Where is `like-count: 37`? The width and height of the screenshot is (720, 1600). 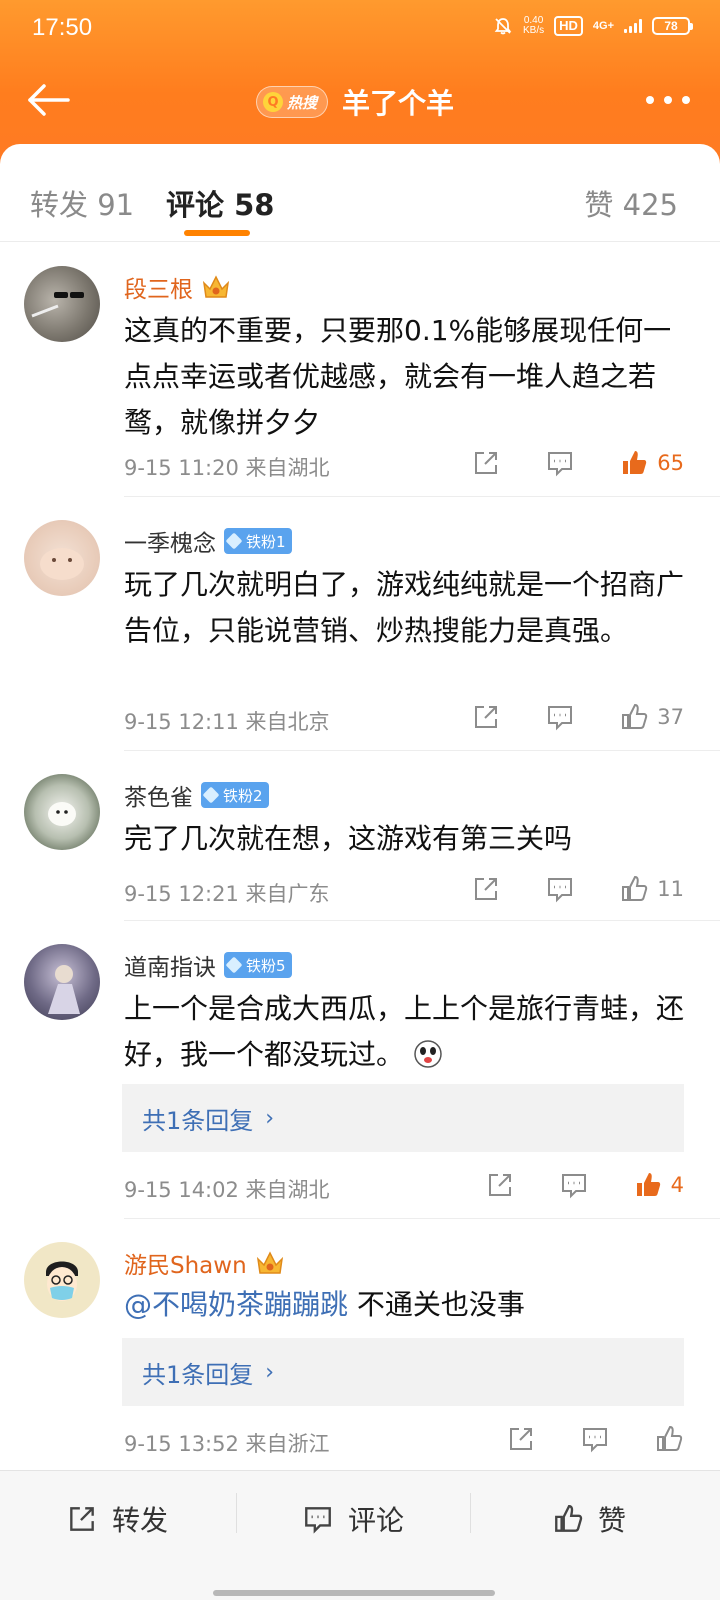
like-count: 37 is located at coordinates (670, 717).